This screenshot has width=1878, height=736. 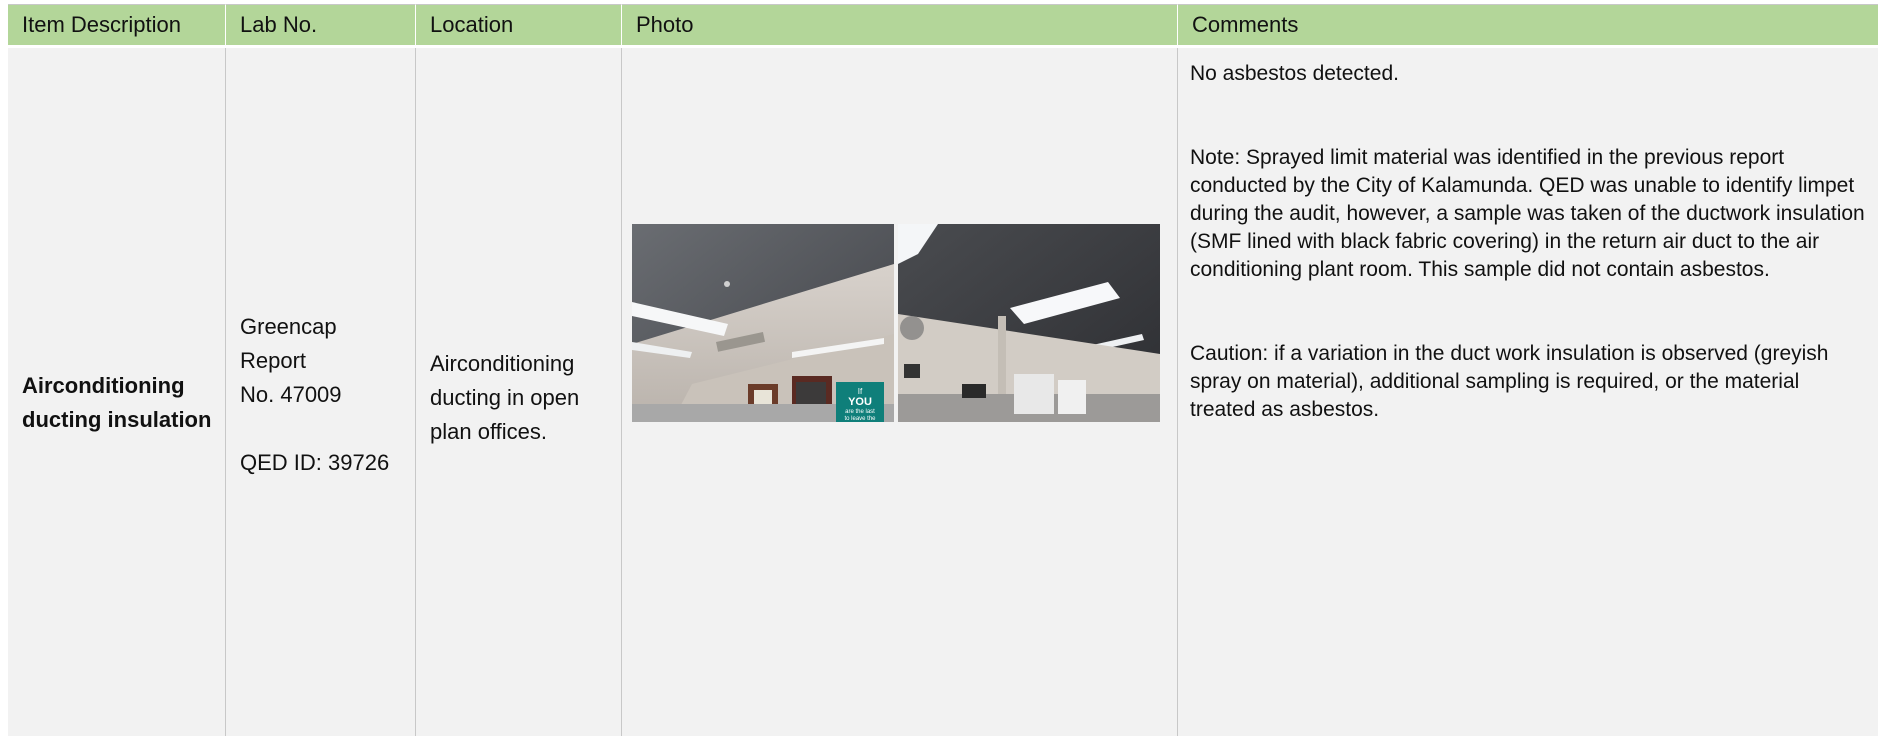 I want to click on cell-lab-no: Greencap Report No. 47009 QED ID: 39726, so click(x=321, y=392).